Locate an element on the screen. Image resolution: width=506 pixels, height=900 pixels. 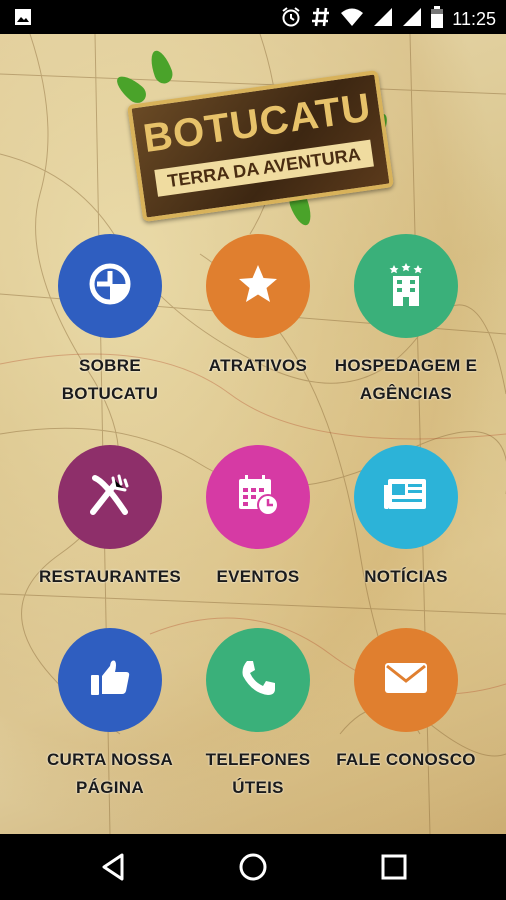
battery-icon is located at coordinates (437, 19).